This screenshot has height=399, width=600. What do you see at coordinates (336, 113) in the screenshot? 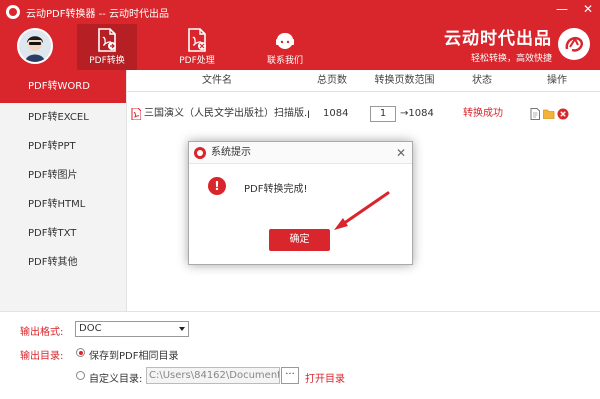
I see `row-pages: 1084` at bounding box center [336, 113].